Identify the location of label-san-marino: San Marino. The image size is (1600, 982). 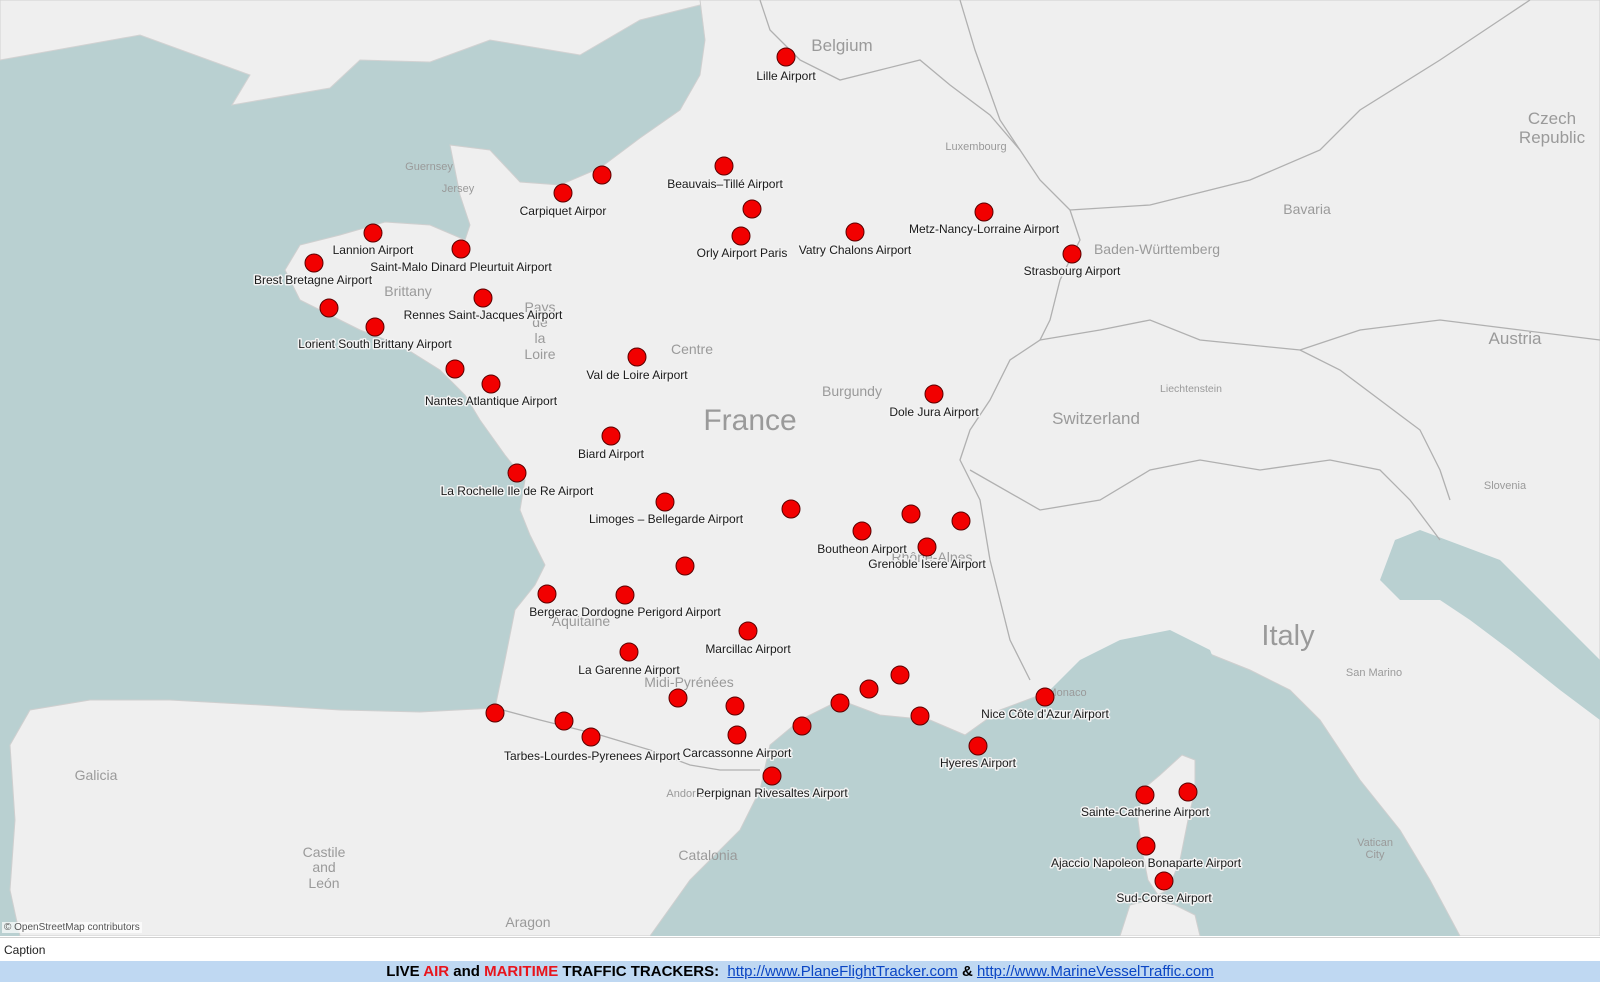
(1374, 673).